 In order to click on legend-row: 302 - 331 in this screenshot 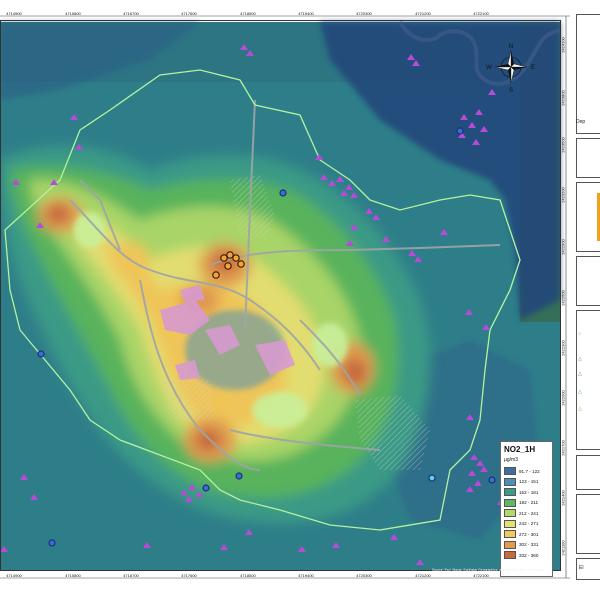, I will do `click(526, 545)`.